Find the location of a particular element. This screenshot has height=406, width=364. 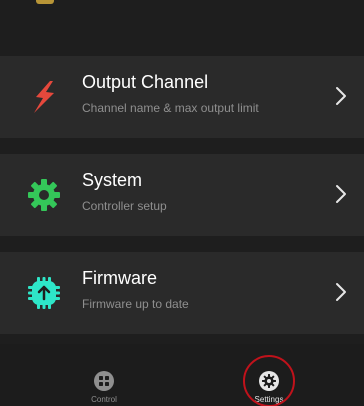

menu-item-subtitle: Controller setup is located at coordinates (124, 206).